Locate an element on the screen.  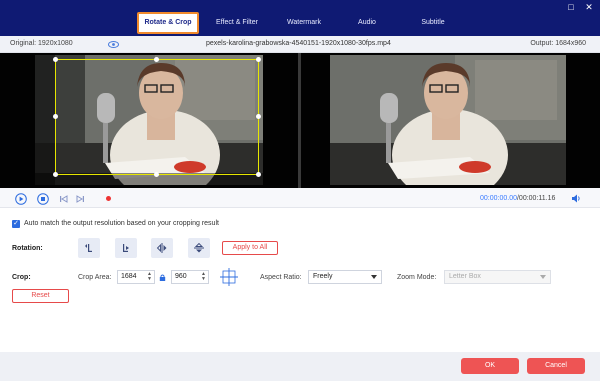
flip-vertical-icon is located at coordinates (199, 247).